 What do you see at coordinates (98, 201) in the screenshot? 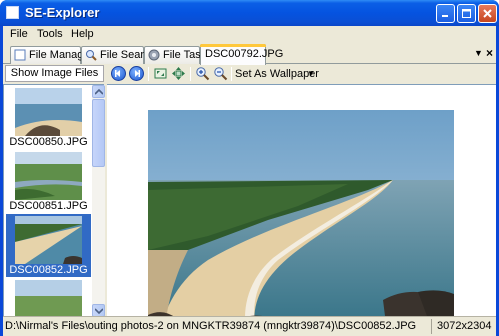
I see `thumbnail-scrollbar` at bounding box center [98, 201].